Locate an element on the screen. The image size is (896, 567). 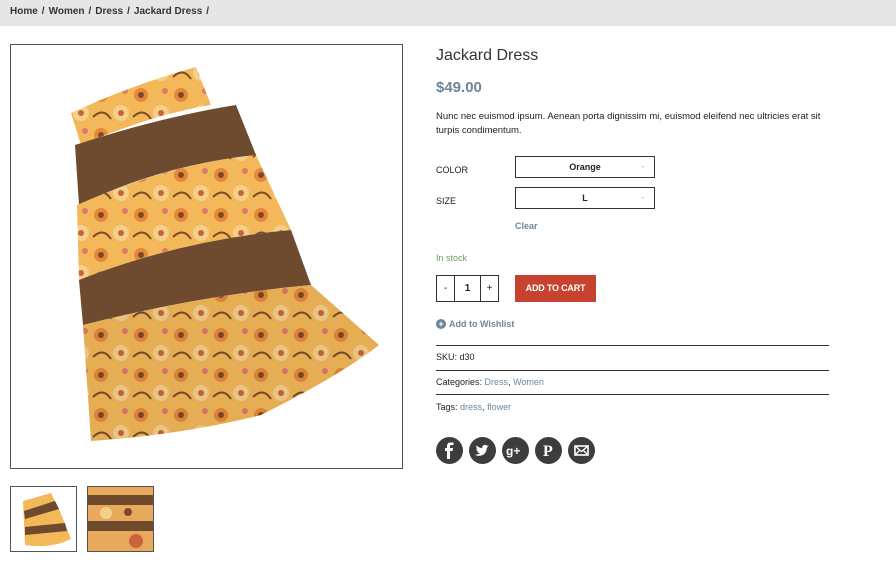
category-link-women: Women is located at coordinates (528, 382).